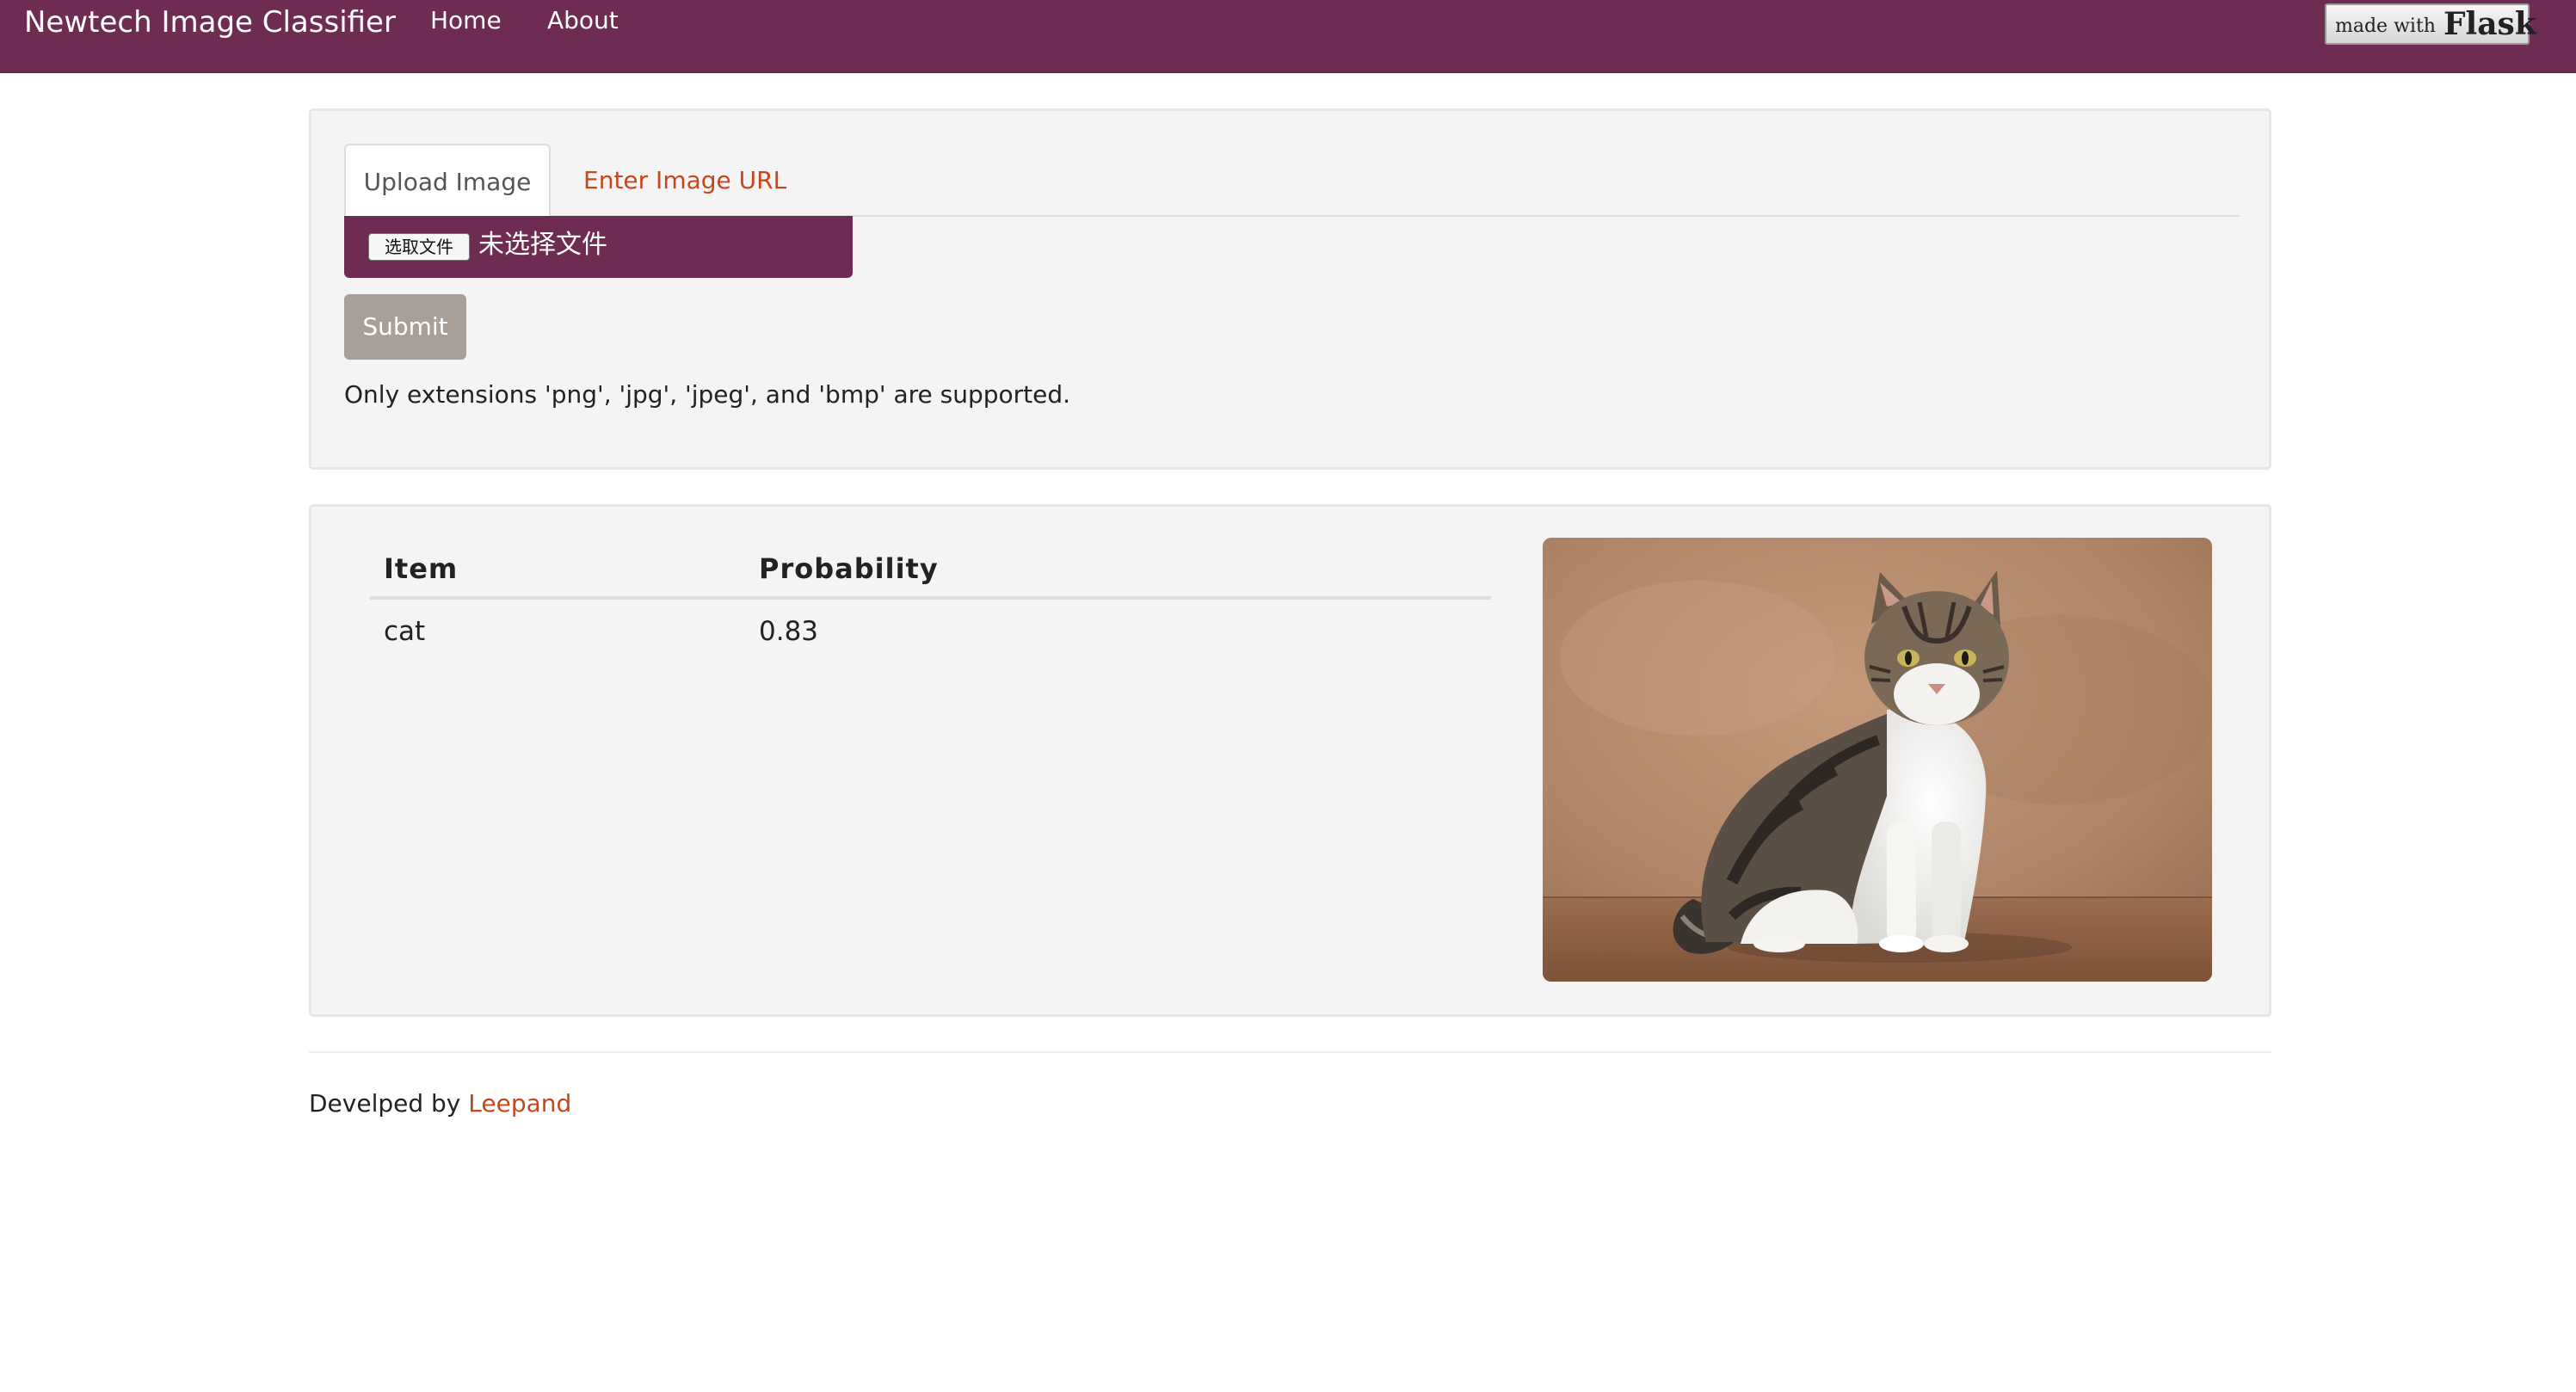  What do you see at coordinates (419, 247) in the screenshot?
I see `choose-file-button: 选取文件` at bounding box center [419, 247].